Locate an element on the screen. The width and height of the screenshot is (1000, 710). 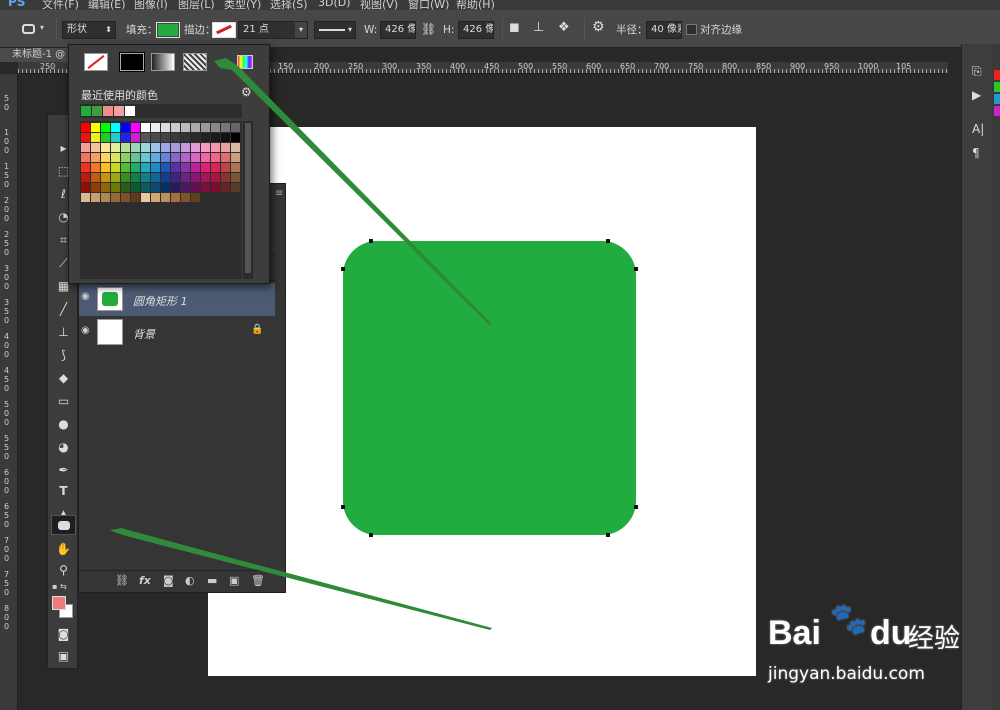
watermark-url: jingyan.baidu.com is located at coordinates (846, 674).